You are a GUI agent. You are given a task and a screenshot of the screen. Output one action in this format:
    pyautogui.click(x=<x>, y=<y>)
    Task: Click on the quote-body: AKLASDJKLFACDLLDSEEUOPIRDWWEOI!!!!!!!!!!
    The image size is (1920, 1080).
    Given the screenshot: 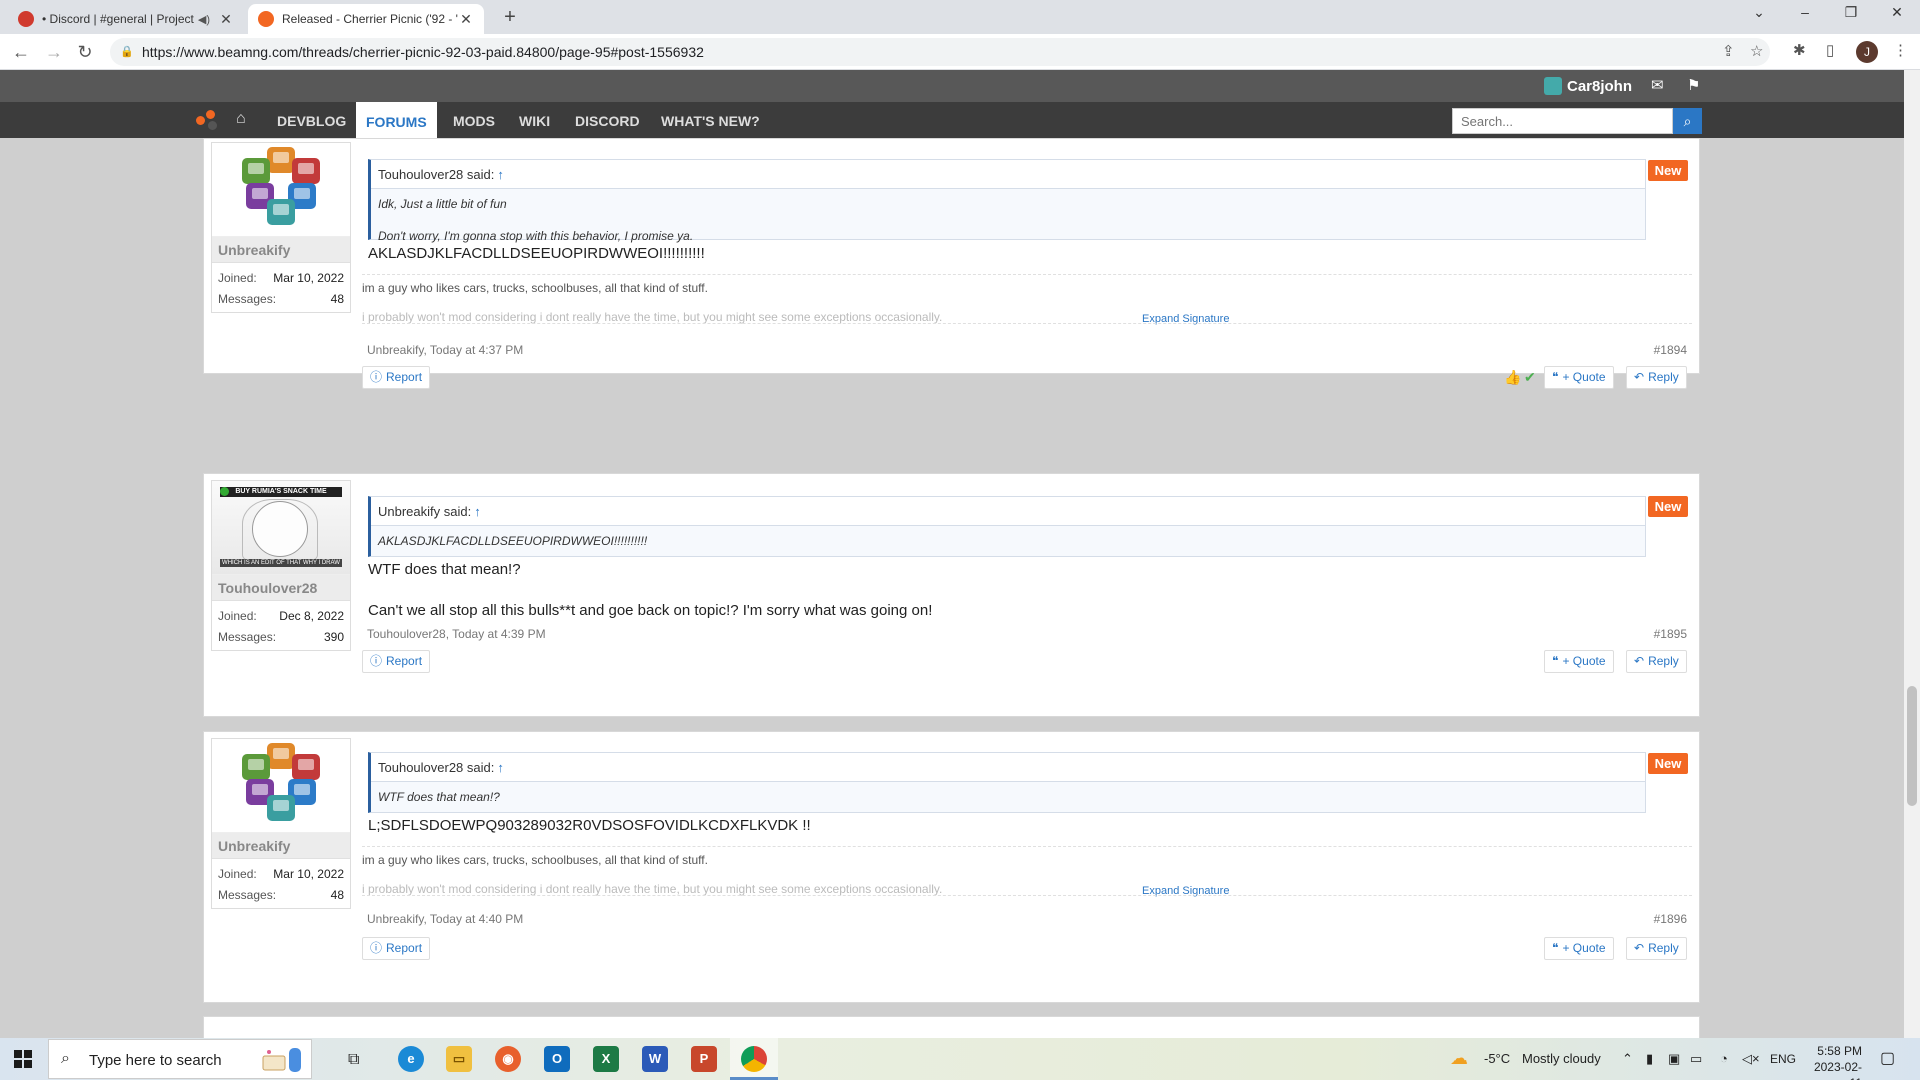 What is the action you would take?
    pyautogui.click(x=1008, y=541)
    